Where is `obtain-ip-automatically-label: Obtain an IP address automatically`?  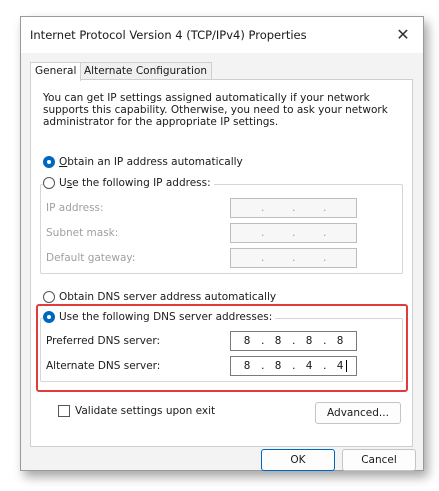
obtain-ip-automatically-label: Obtain an IP address automatically is located at coordinates (151, 162).